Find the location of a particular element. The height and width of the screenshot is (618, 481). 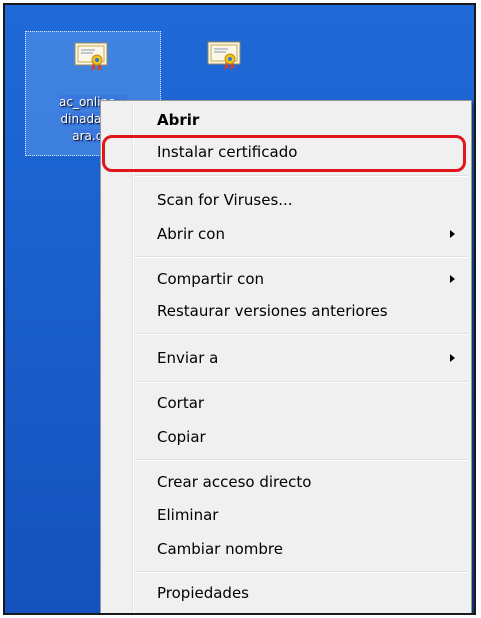

menu-item-copiar: Copiar is located at coordinates (309, 437).